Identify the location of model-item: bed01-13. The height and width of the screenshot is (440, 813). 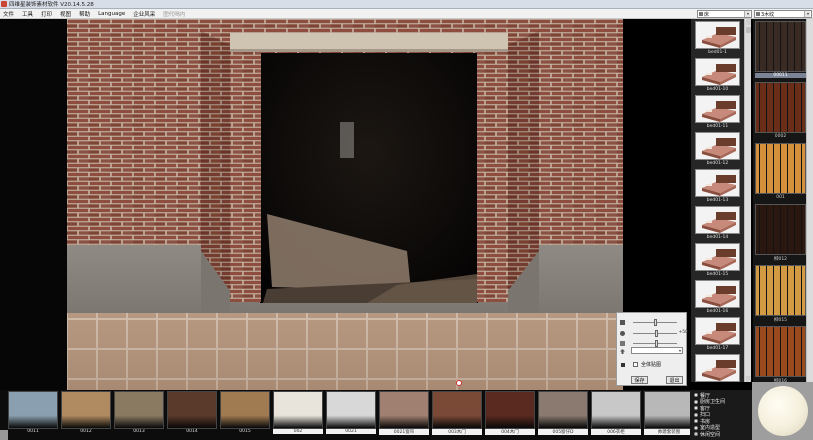
(717, 188).